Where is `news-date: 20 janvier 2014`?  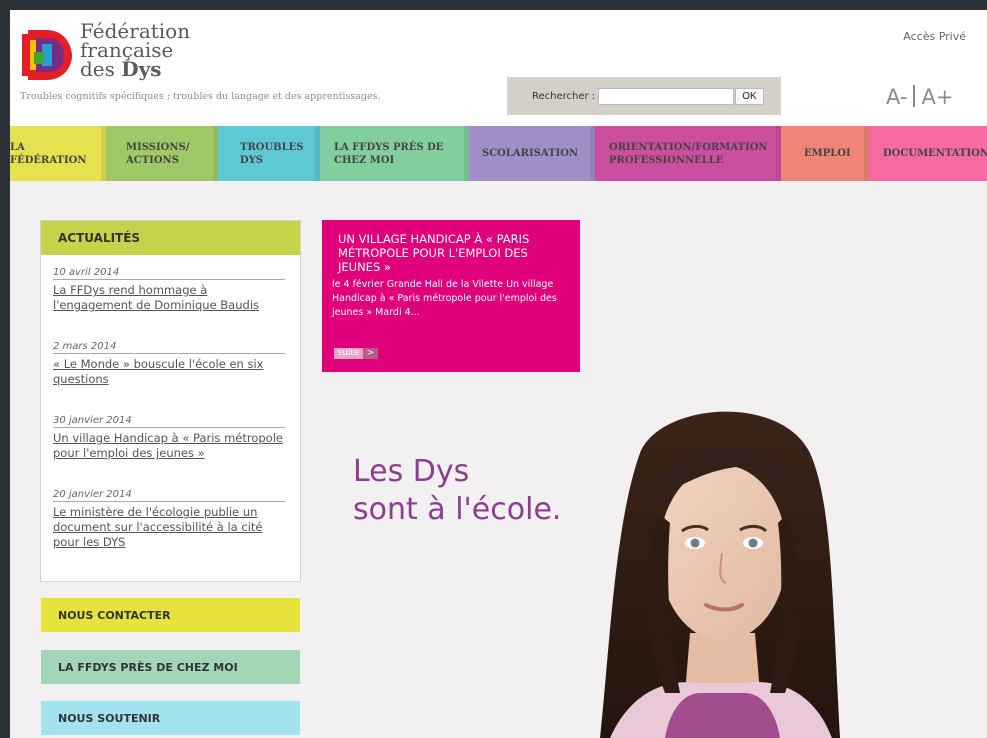
news-date: 20 janvier 2014 is located at coordinates (169, 495).